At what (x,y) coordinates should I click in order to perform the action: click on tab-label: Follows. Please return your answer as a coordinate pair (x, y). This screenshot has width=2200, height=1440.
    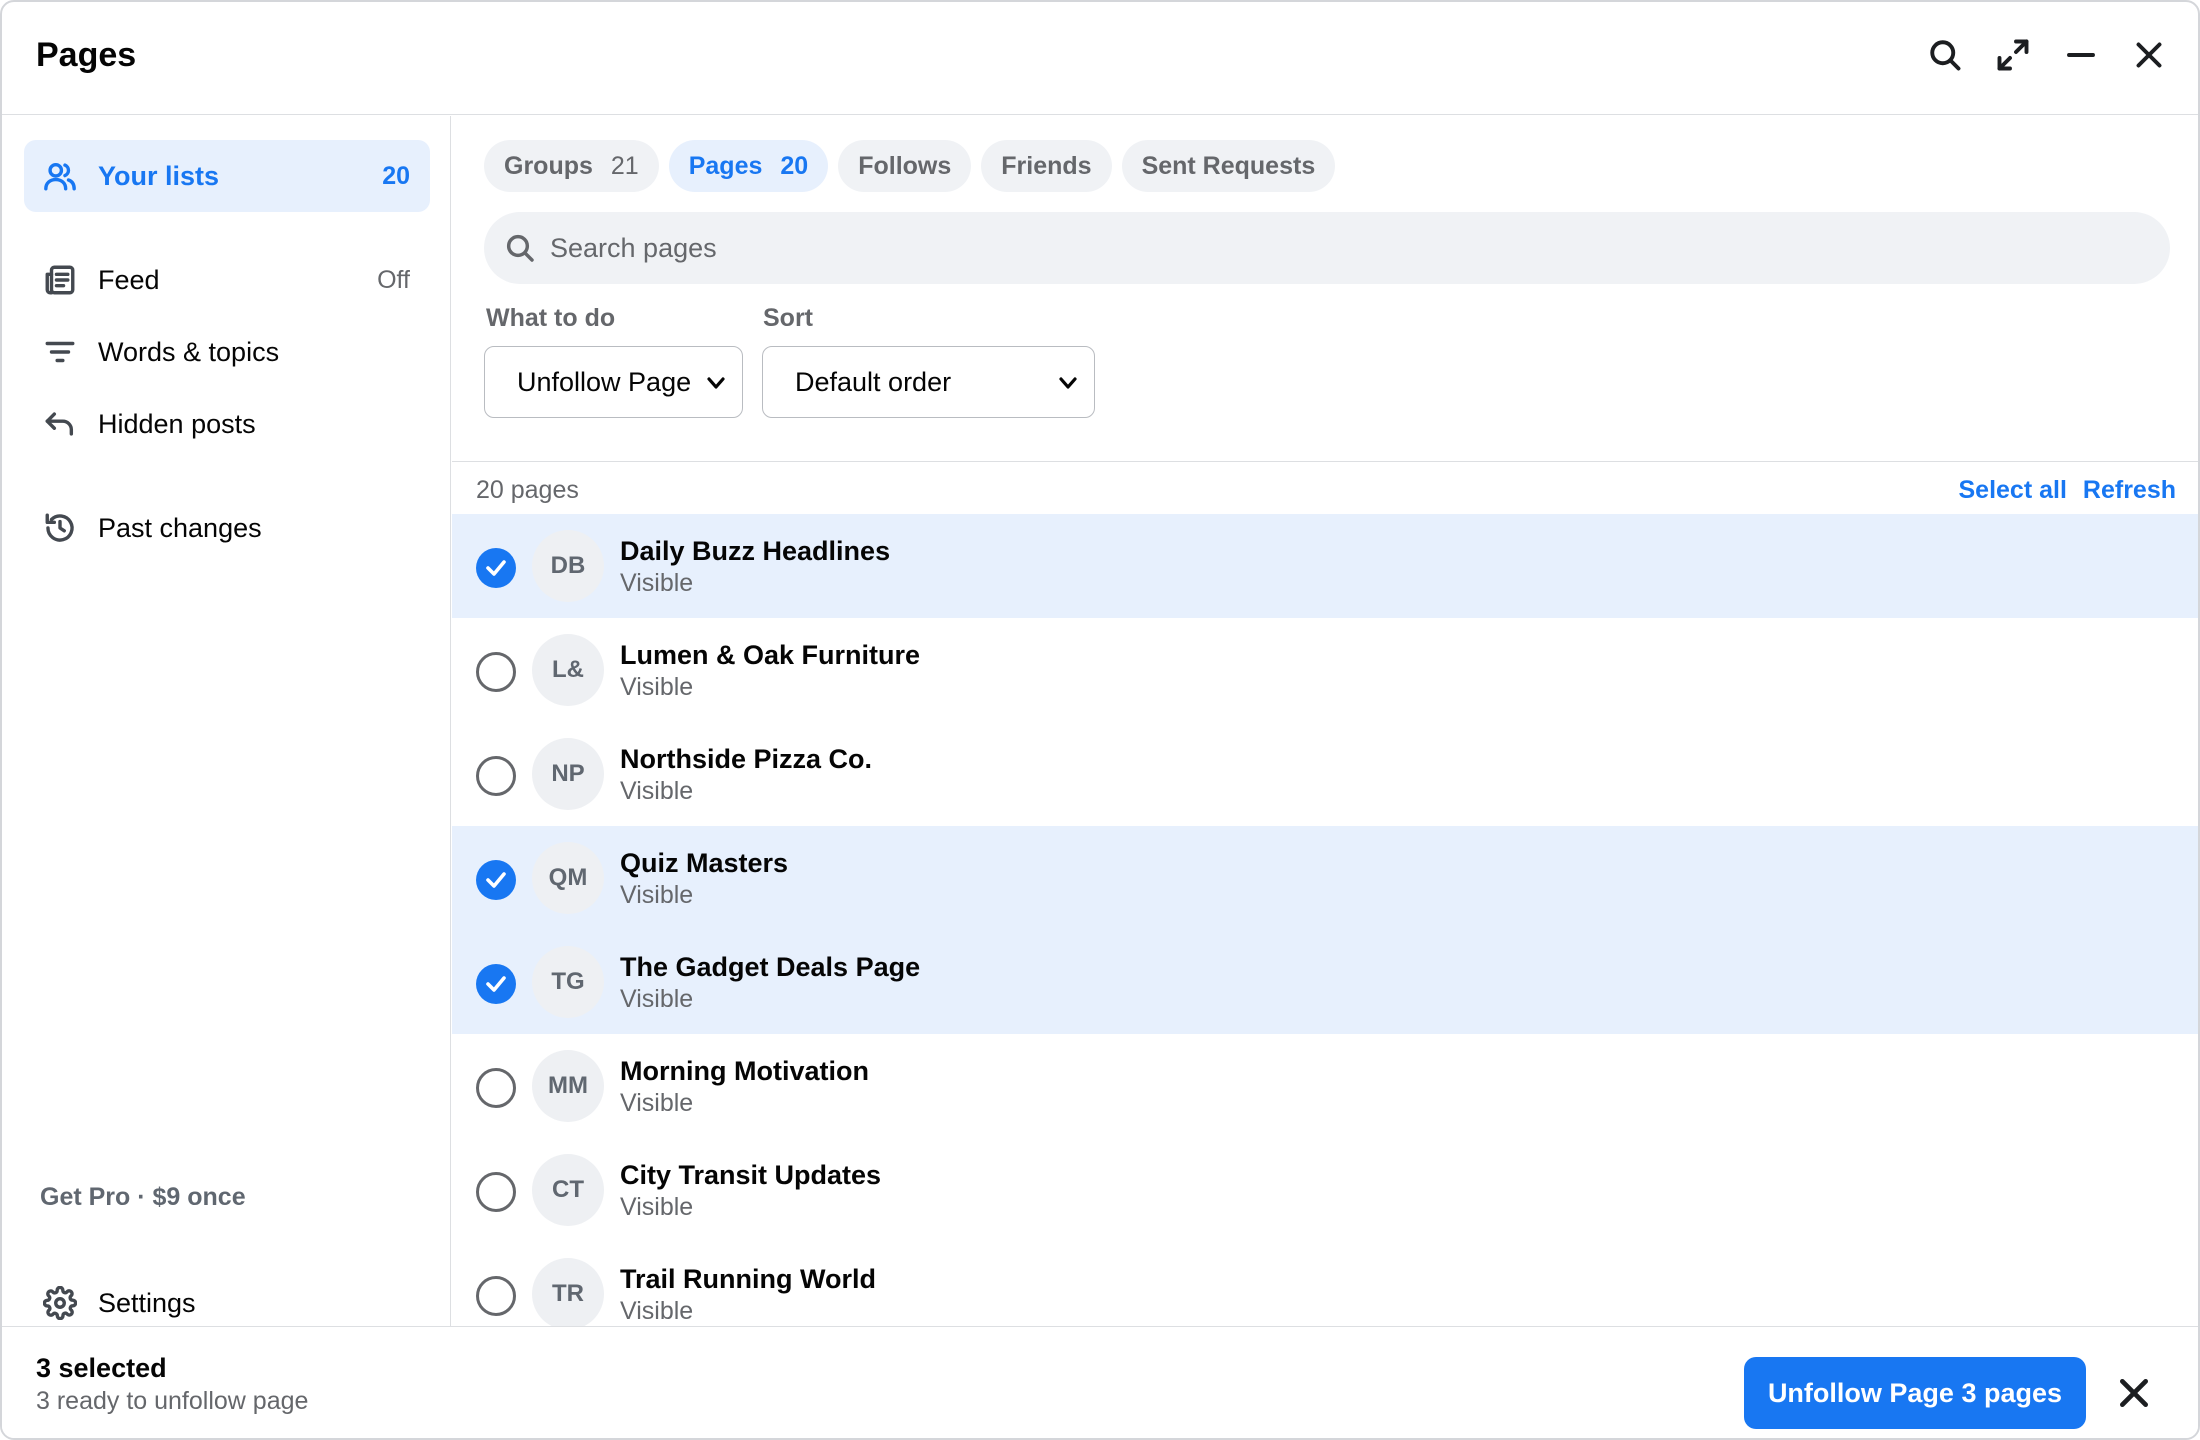
    Looking at the image, I should click on (905, 165).